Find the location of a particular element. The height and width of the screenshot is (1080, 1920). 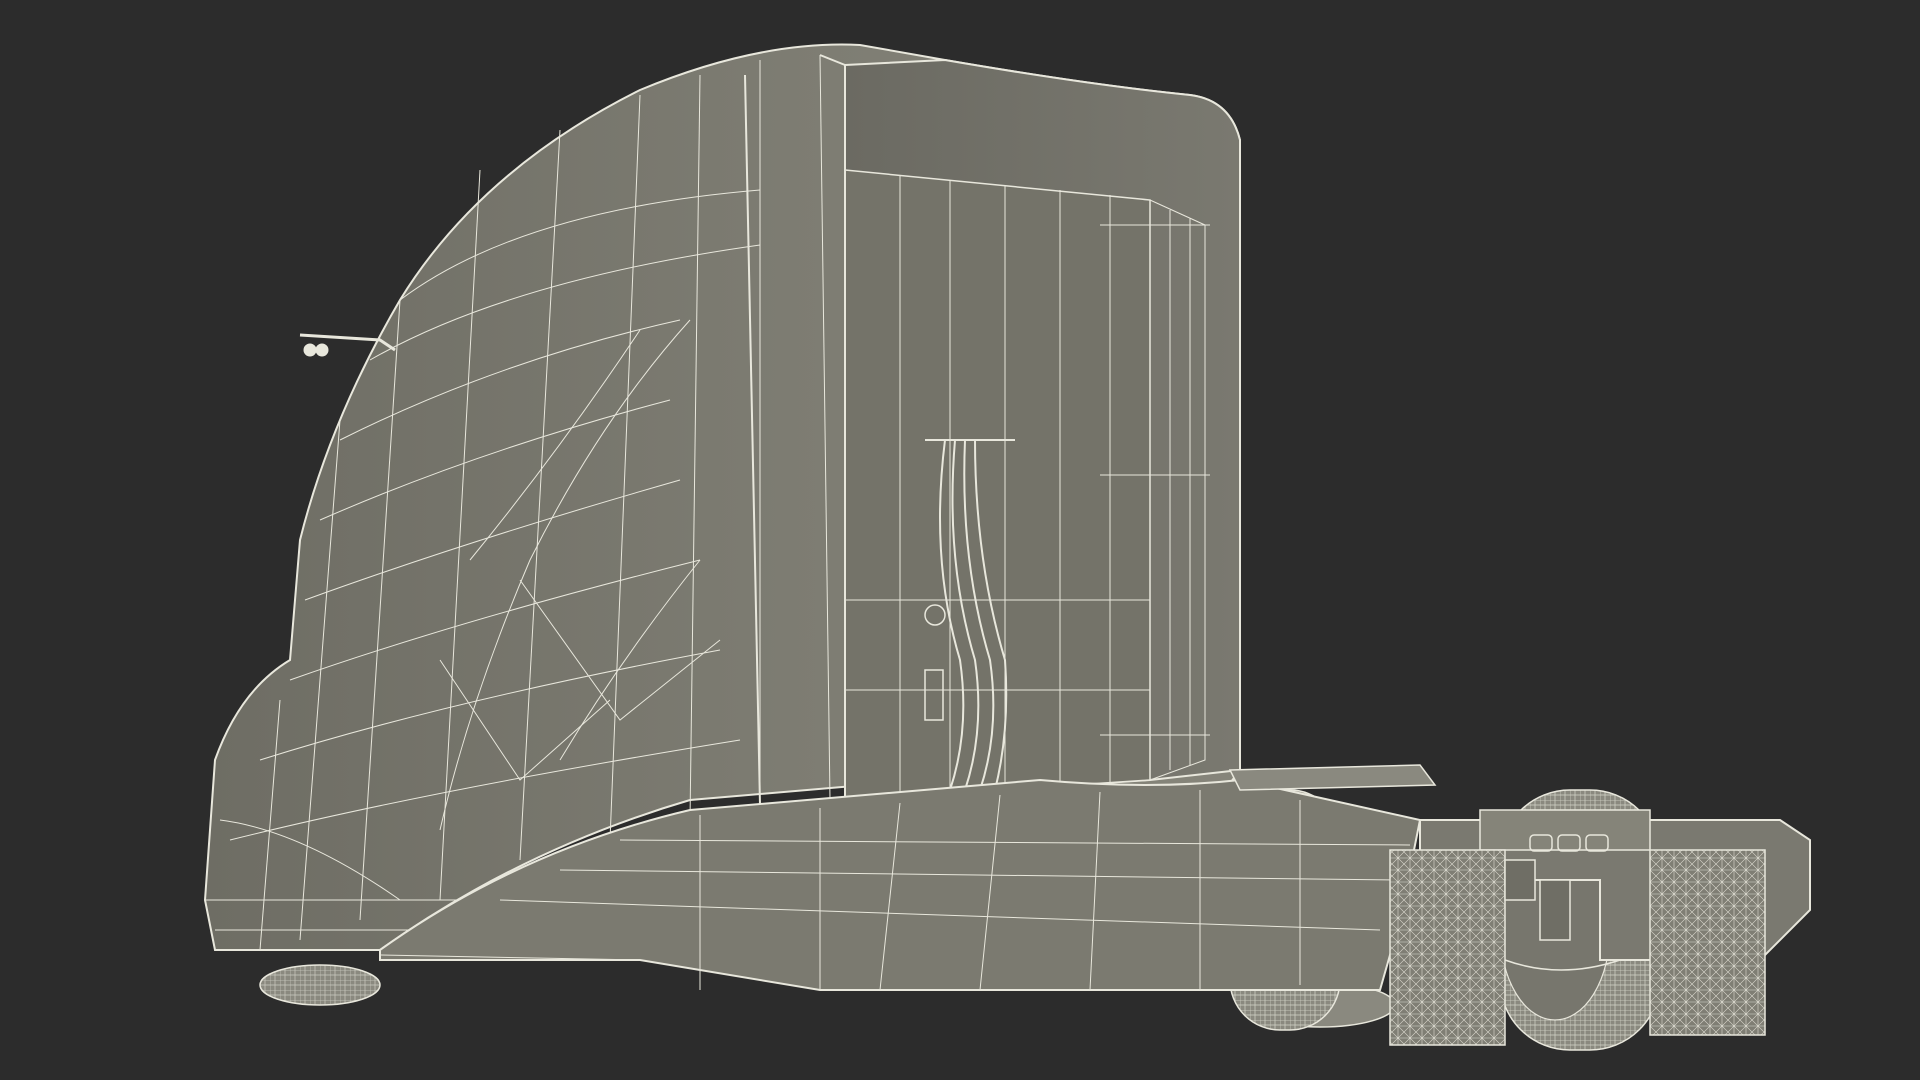

mud-flap-left is located at coordinates (1447, 947).